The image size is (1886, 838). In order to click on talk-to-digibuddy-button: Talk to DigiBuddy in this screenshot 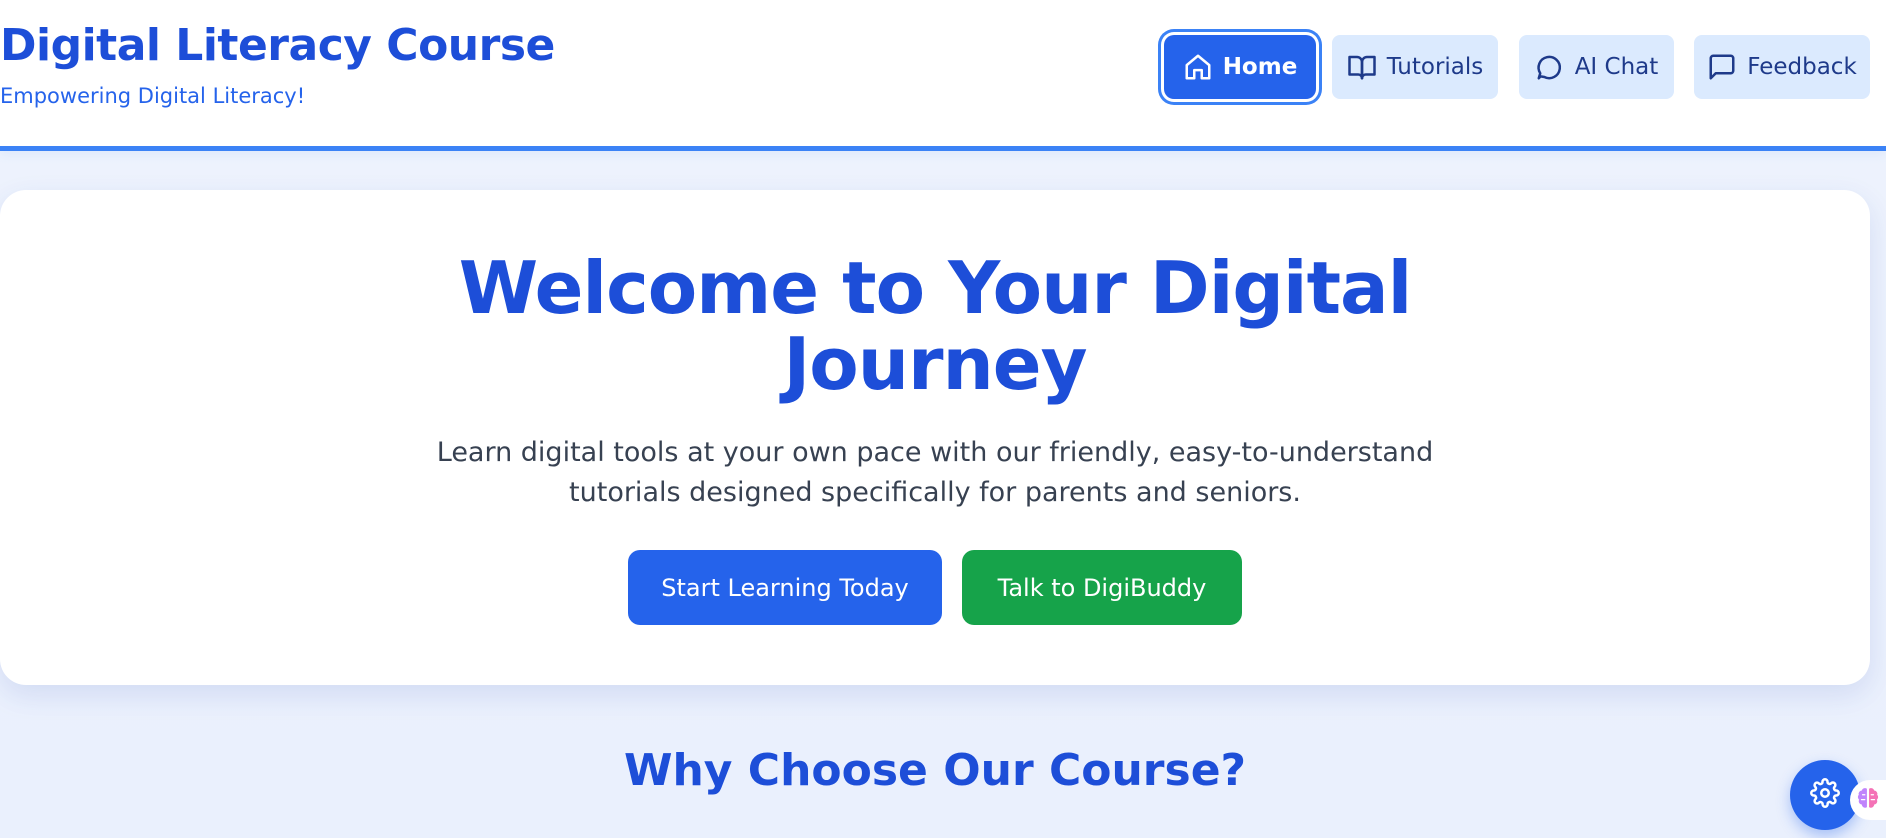, I will do `click(1102, 587)`.